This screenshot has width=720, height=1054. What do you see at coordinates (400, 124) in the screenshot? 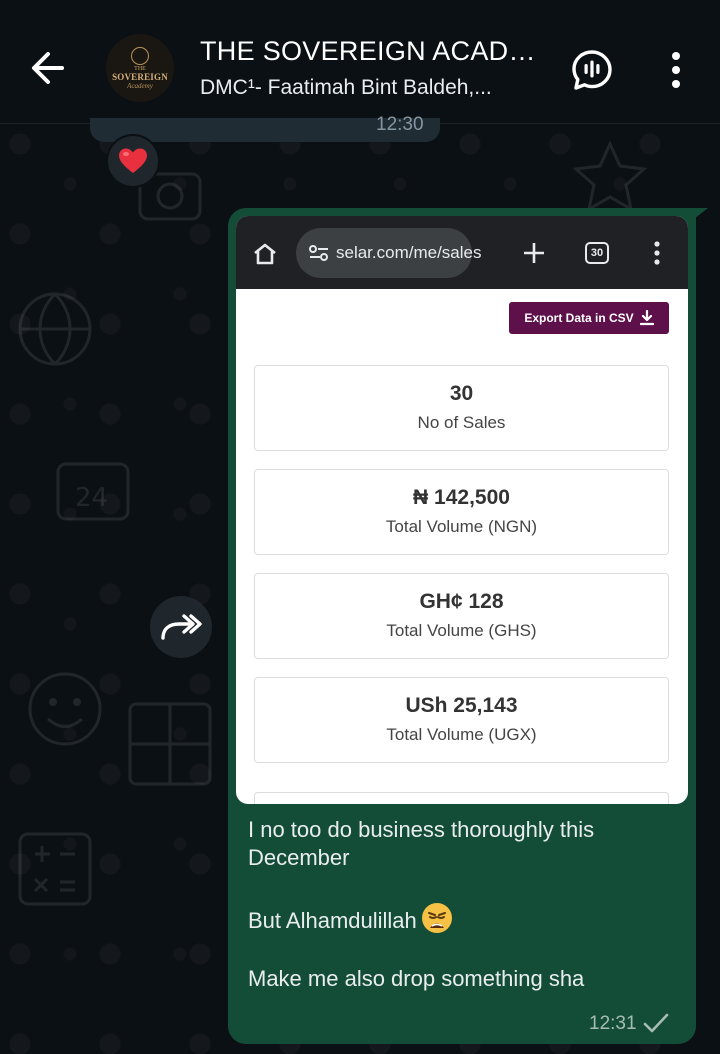
I see `previous-message-time: 12:30` at bounding box center [400, 124].